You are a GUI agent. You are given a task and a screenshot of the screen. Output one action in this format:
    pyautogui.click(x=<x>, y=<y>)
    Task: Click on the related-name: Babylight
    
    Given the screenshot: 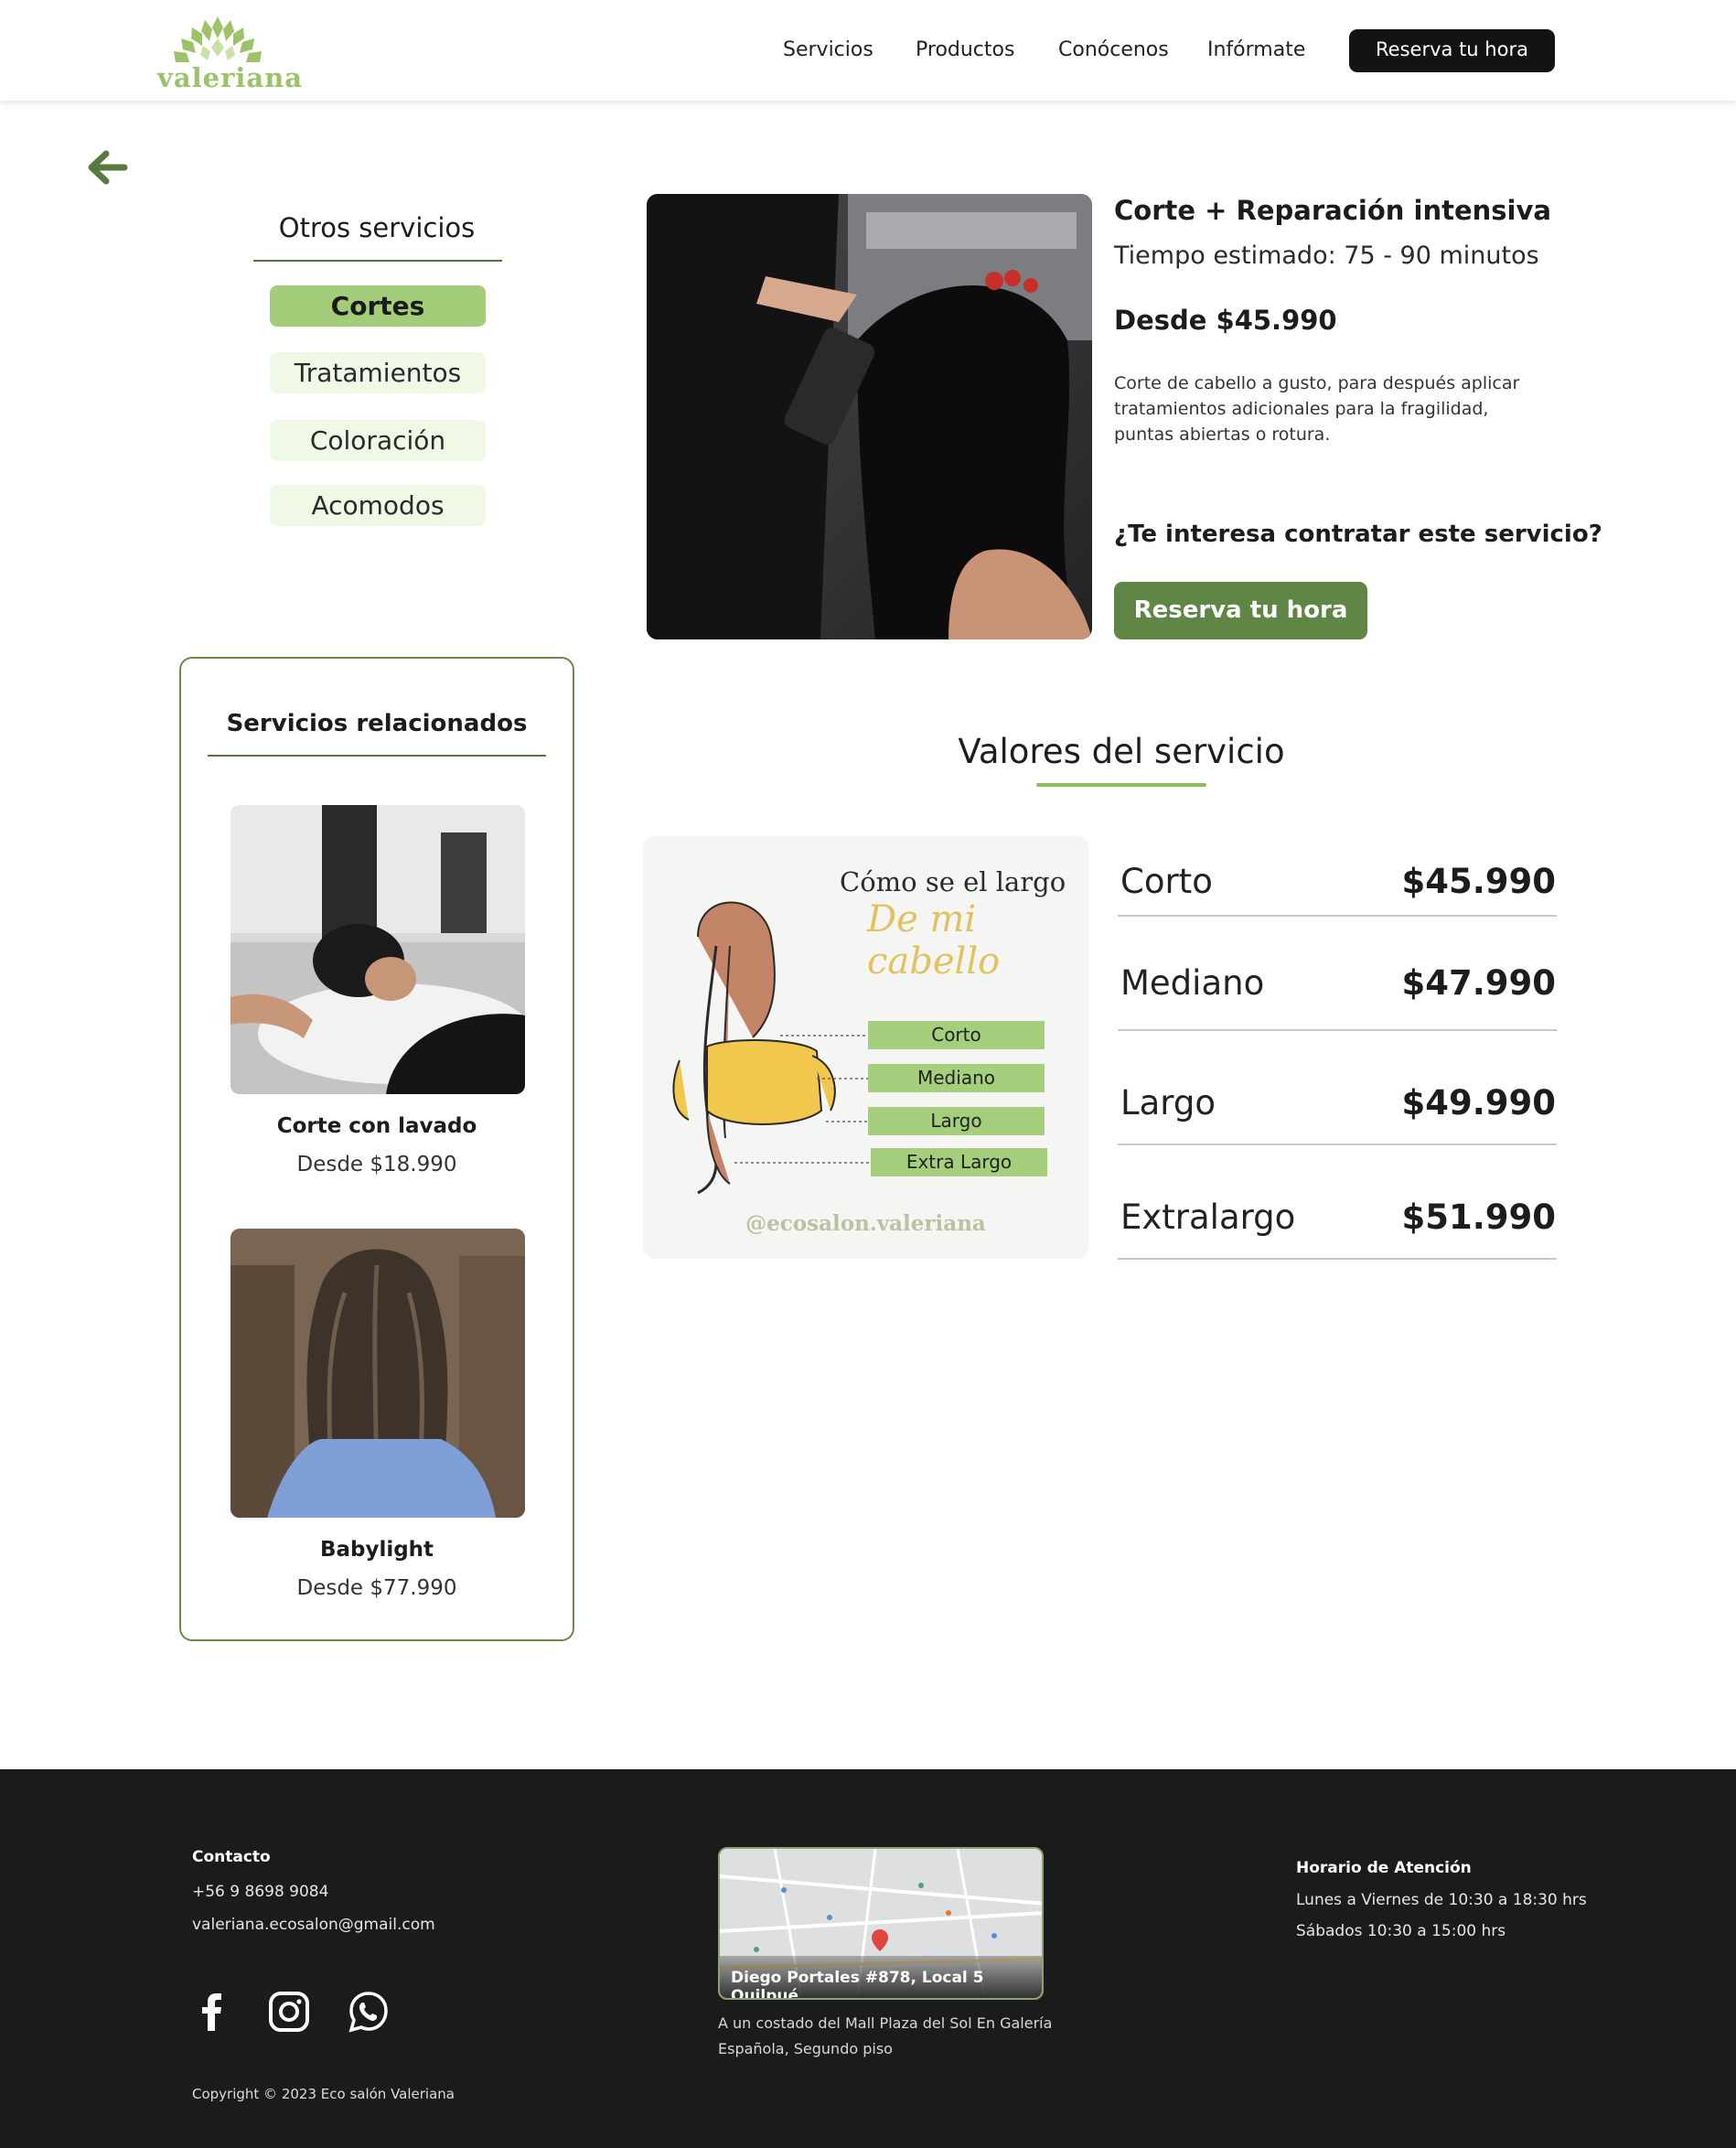 What is the action you would take?
    pyautogui.click(x=377, y=1550)
    